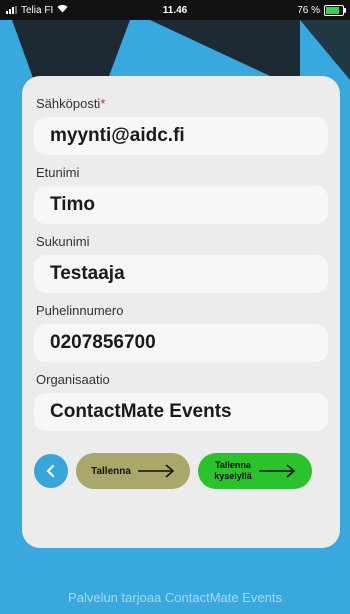  What do you see at coordinates (182, 103) in the screenshot?
I see `email-label: Sähköposti*` at bounding box center [182, 103].